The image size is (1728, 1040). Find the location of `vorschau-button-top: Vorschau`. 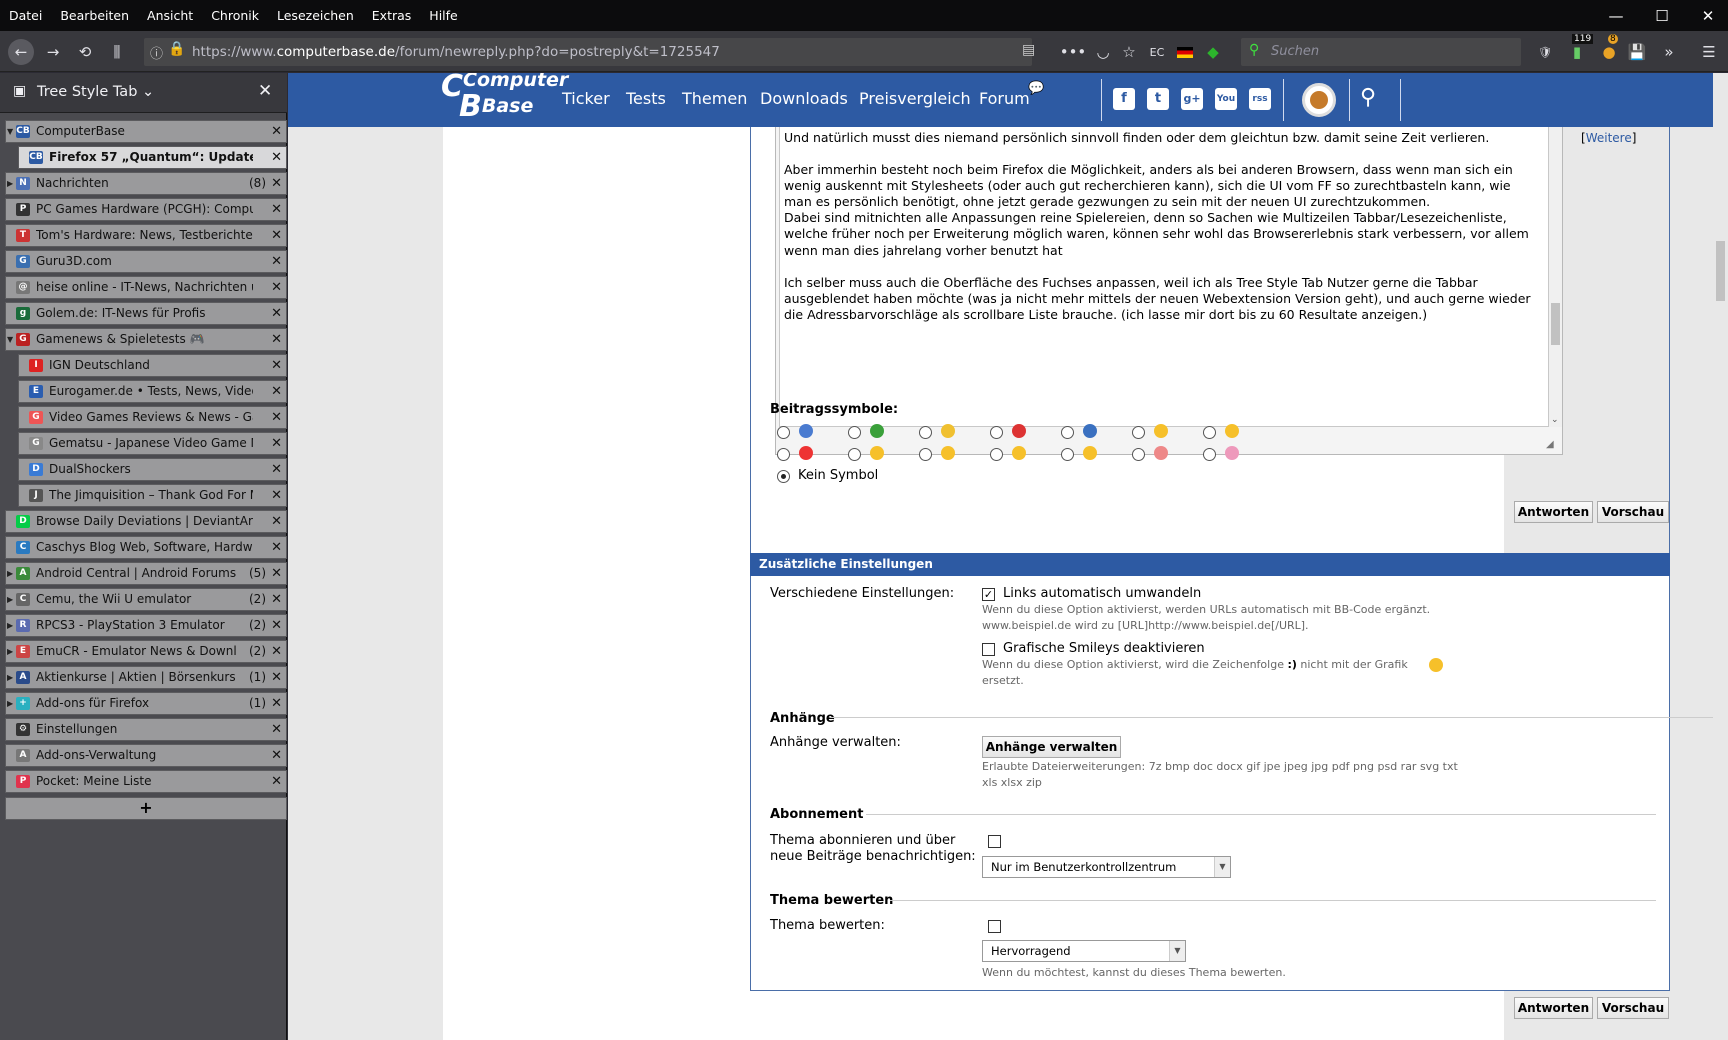

vorschau-button-top: Vorschau is located at coordinates (1633, 512).